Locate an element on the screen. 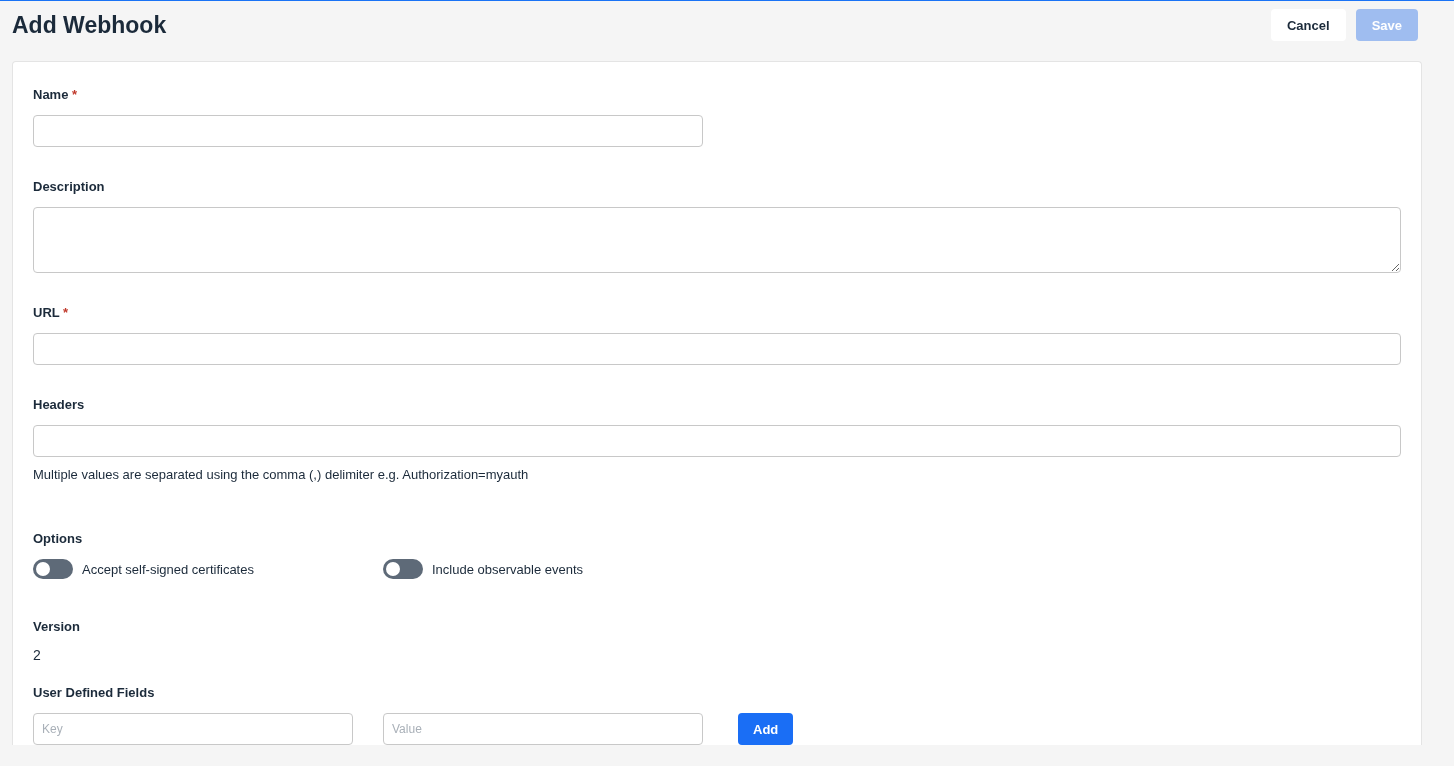 The width and height of the screenshot is (1454, 766). field-label: Name * is located at coordinates (56, 95).